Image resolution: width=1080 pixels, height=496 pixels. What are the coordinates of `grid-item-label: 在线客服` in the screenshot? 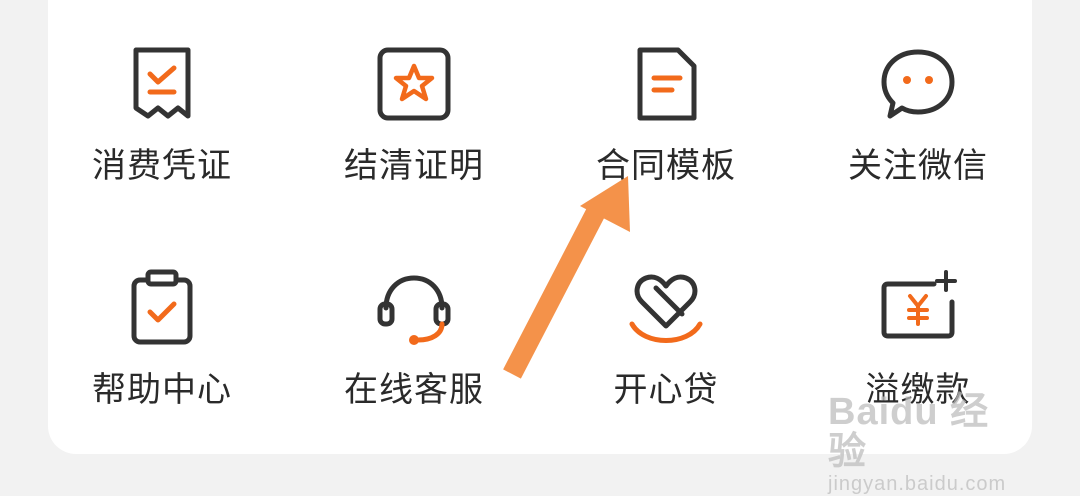 It's located at (414, 390).